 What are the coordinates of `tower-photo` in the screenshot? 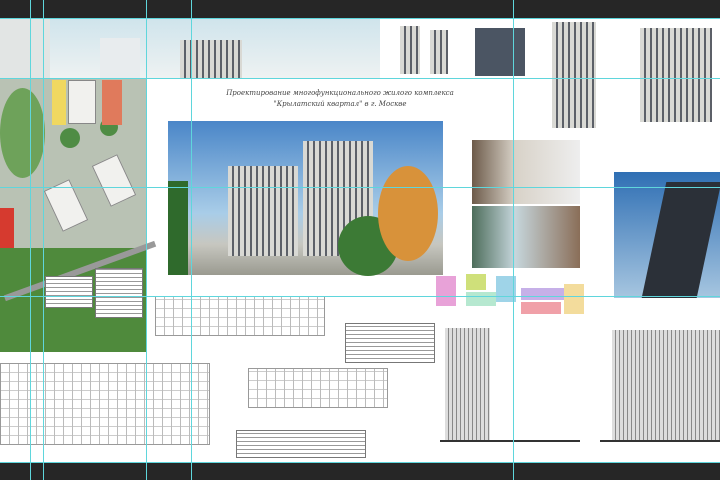 It's located at (667, 235).